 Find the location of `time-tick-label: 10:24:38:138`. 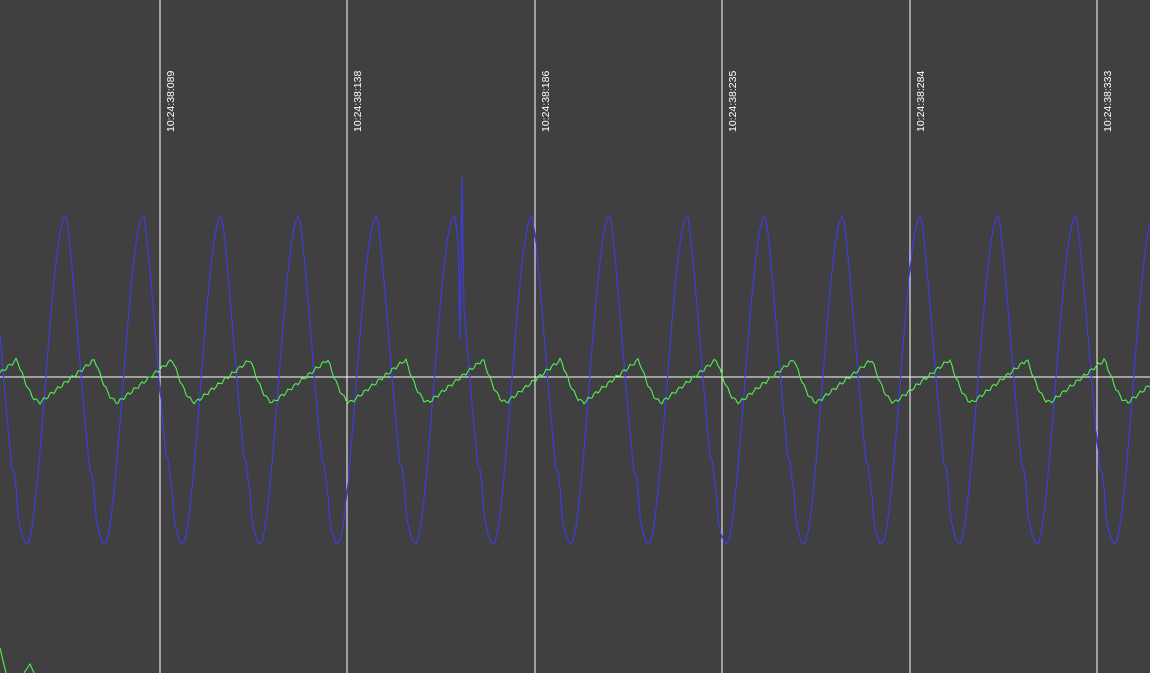

time-tick-label: 10:24:38:138 is located at coordinates (358, 101).